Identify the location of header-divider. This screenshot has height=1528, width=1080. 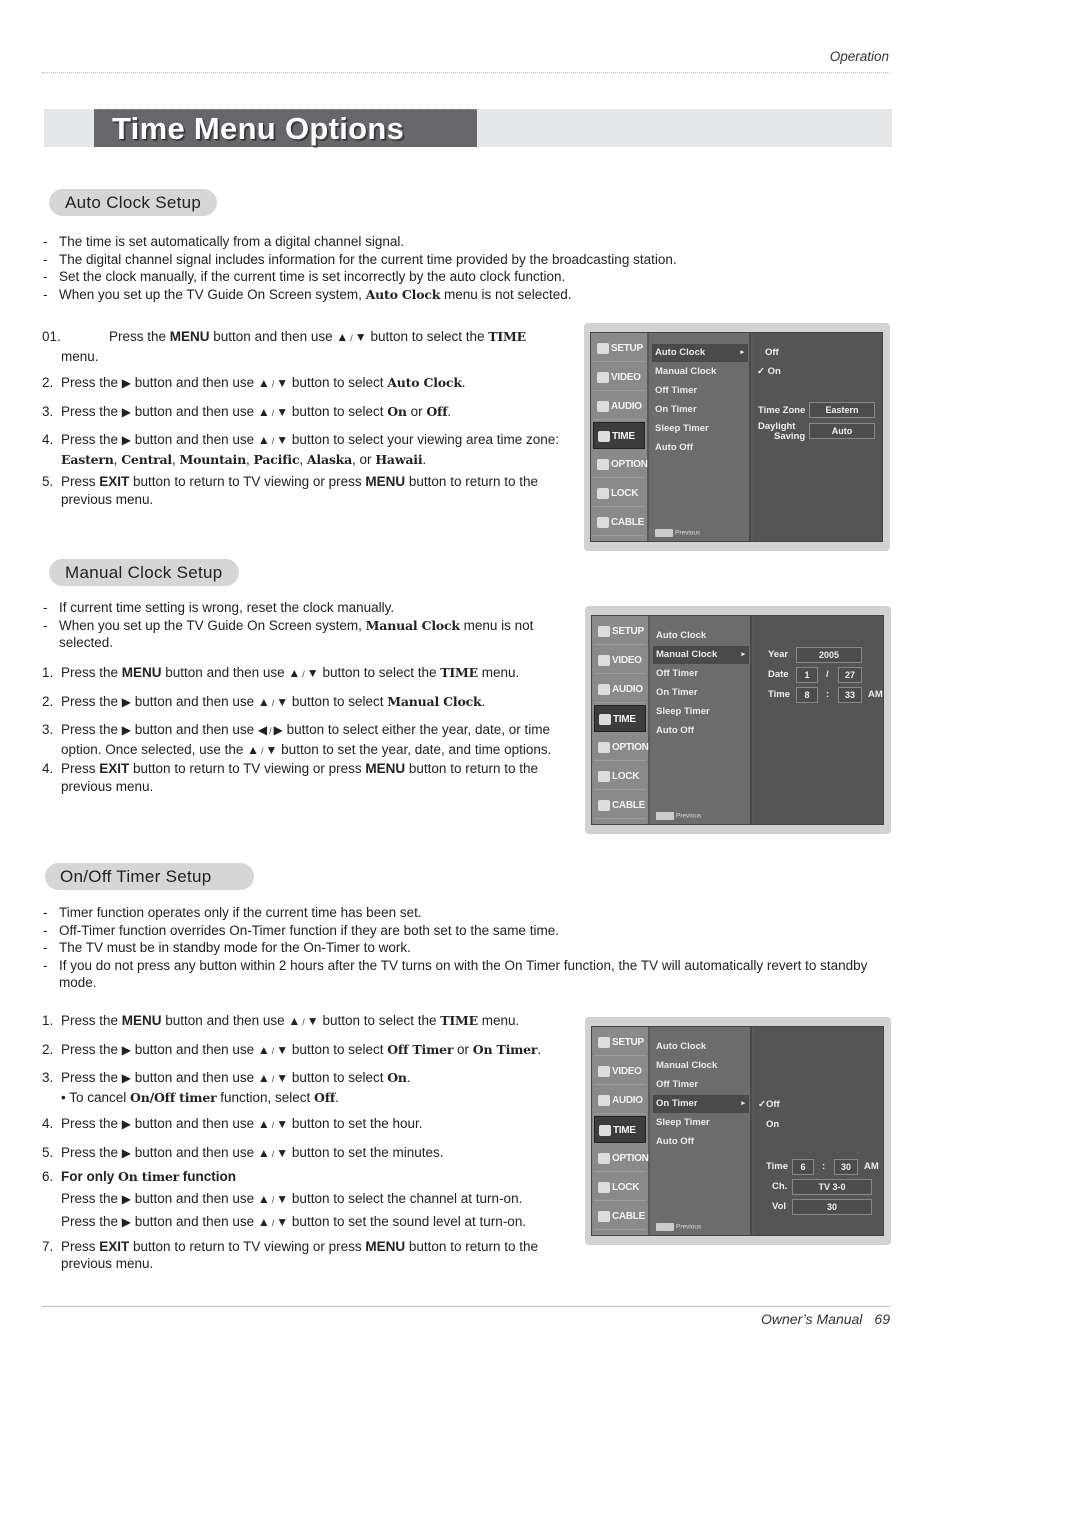
(466, 72).